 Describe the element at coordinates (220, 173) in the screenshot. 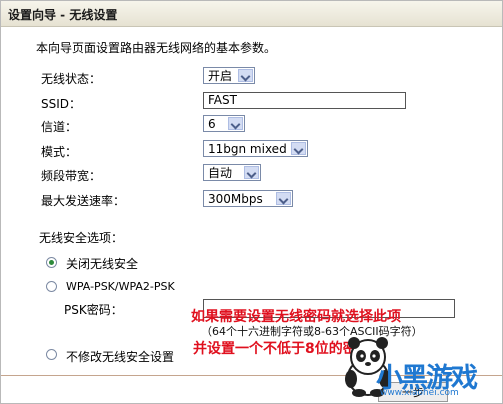

I see `bandwidth-value: 自动` at that location.